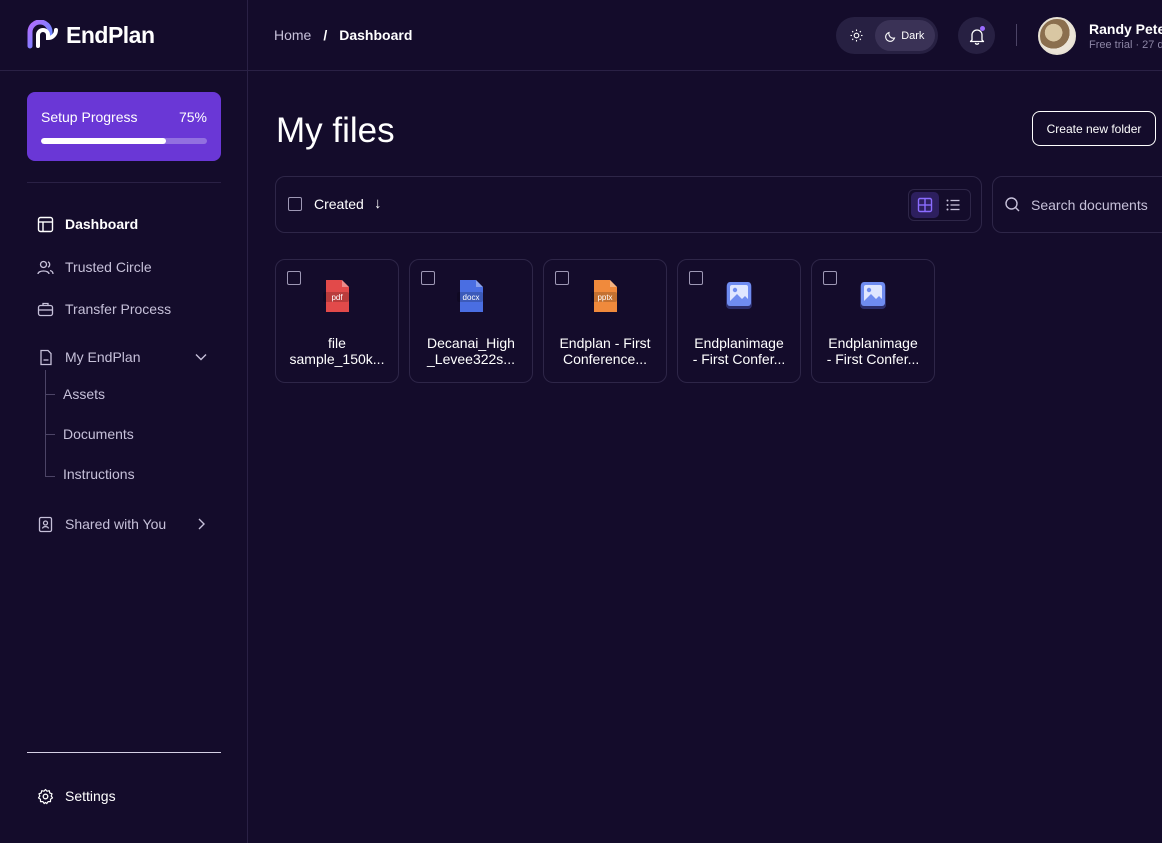 The width and height of the screenshot is (1162, 843). I want to click on search-box, so click(1077, 204).